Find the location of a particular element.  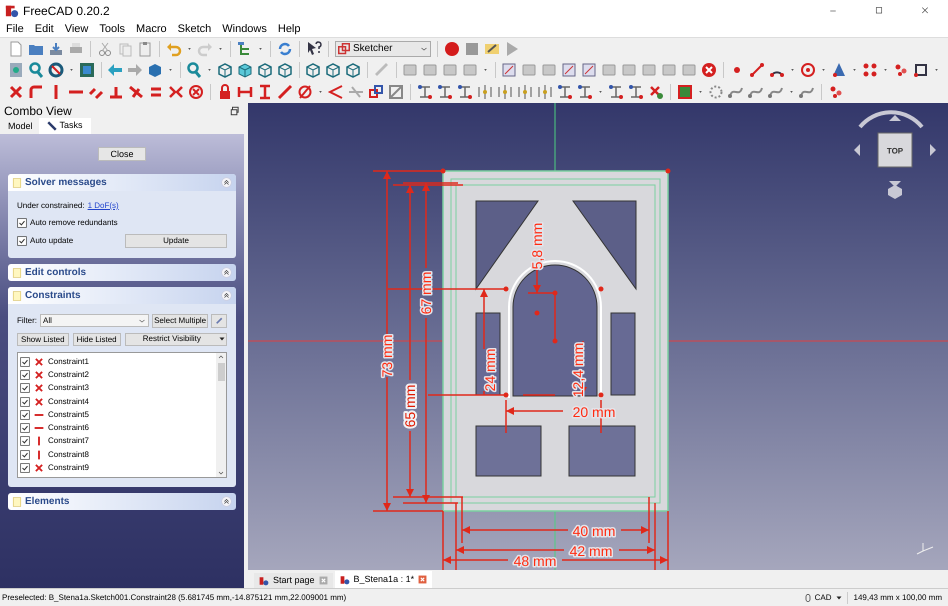

restrict-visibility-button: Restrict Visibility is located at coordinates (175, 339).